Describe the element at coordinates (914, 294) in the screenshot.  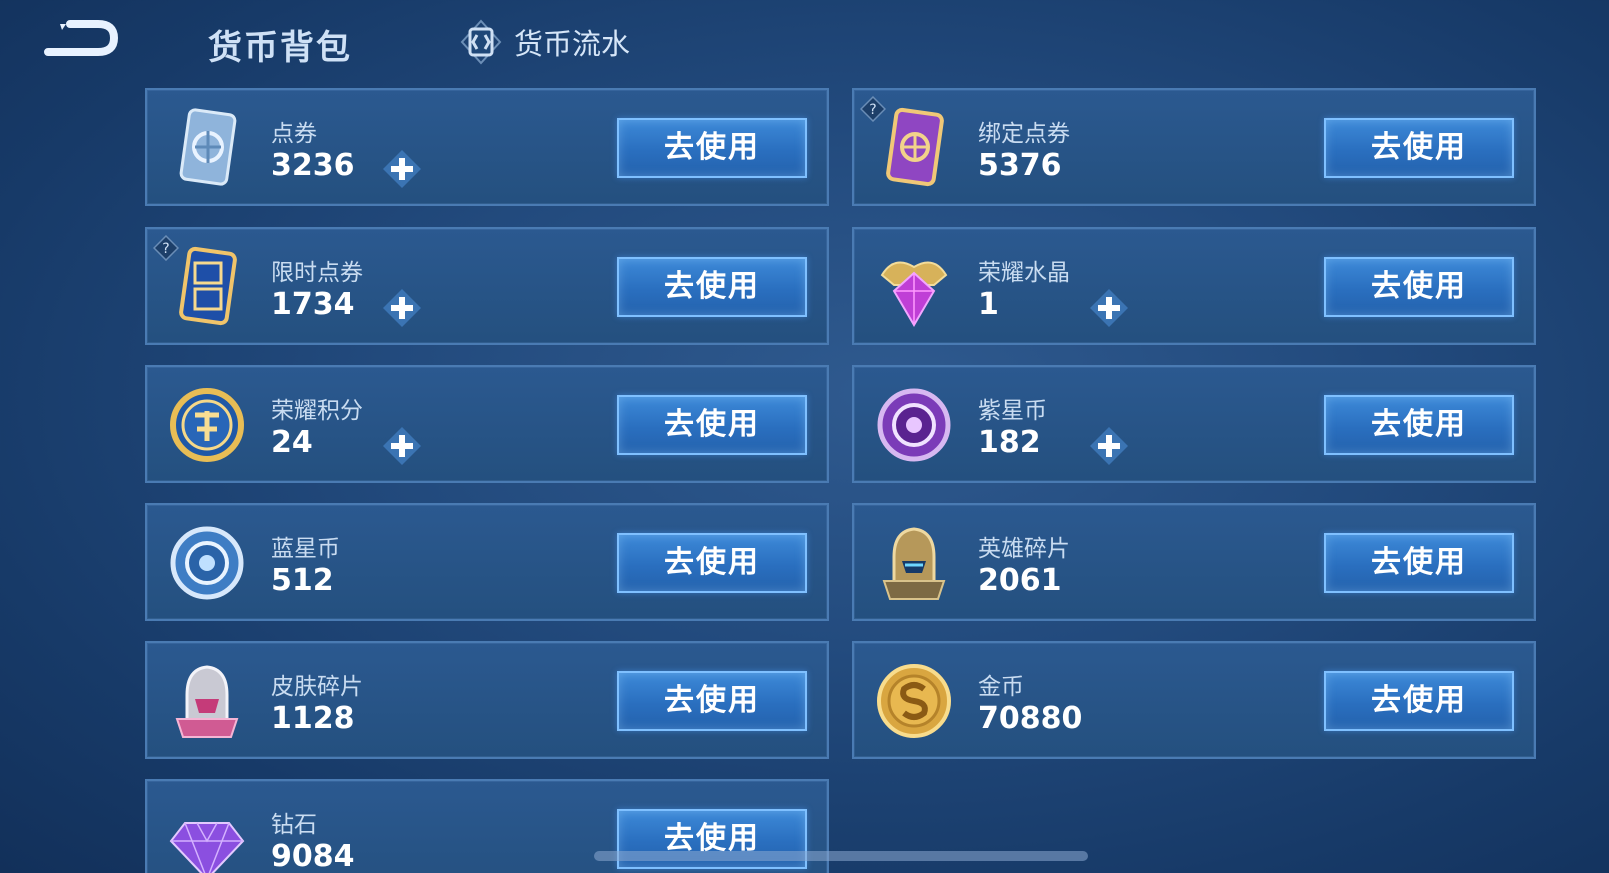
I see `glory-crystal-icon` at that location.